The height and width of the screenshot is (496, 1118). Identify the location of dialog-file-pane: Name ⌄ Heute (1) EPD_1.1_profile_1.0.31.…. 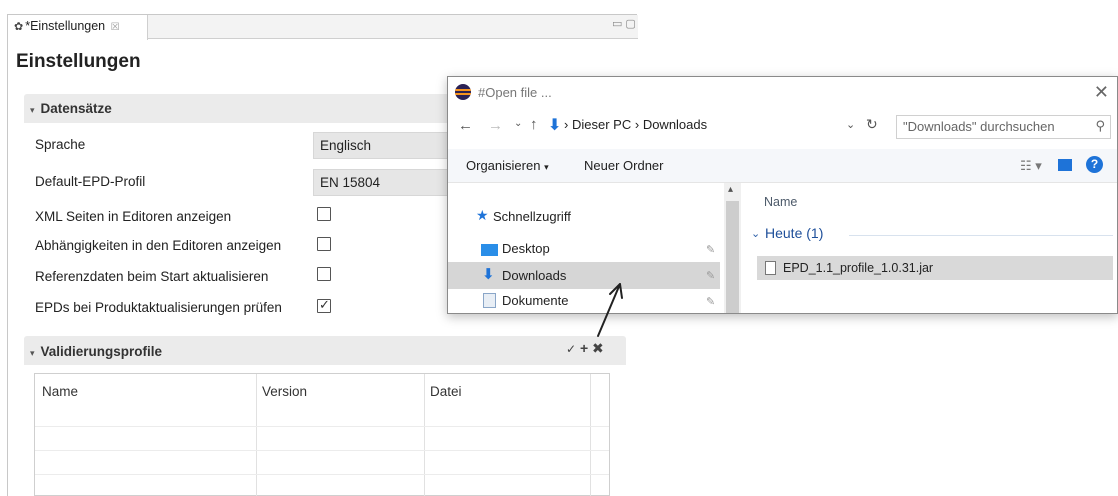
(929, 248).